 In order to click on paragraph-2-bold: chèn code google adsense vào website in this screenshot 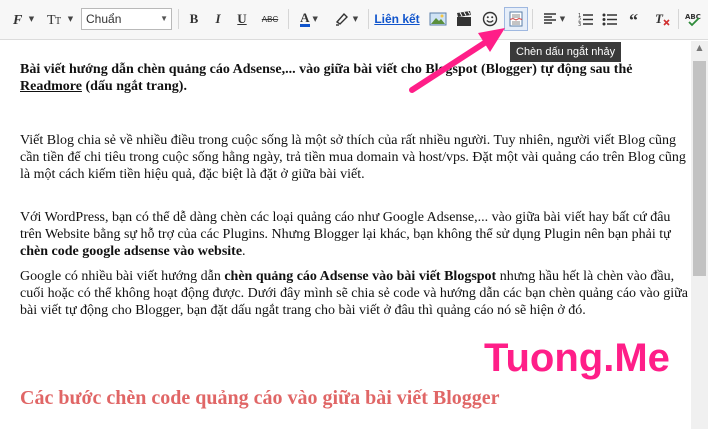, I will do `click(131, 251)`.